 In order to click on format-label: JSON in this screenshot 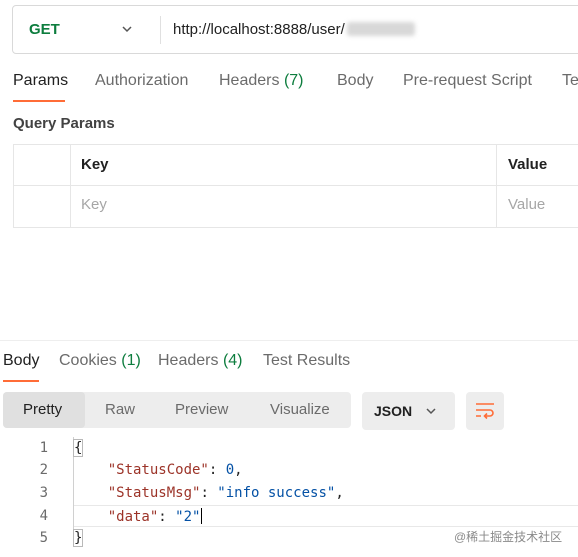, I will do `click(393, 411)`.